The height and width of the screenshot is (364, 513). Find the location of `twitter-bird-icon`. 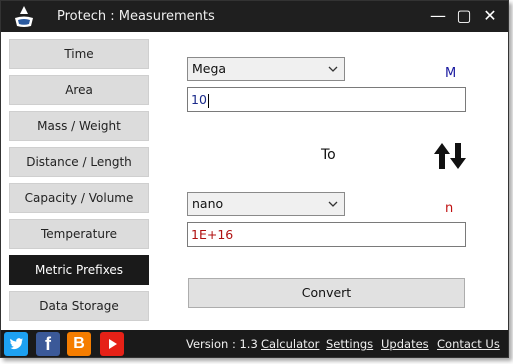

twitter-bird-icon is located at coordinates (16, 344).